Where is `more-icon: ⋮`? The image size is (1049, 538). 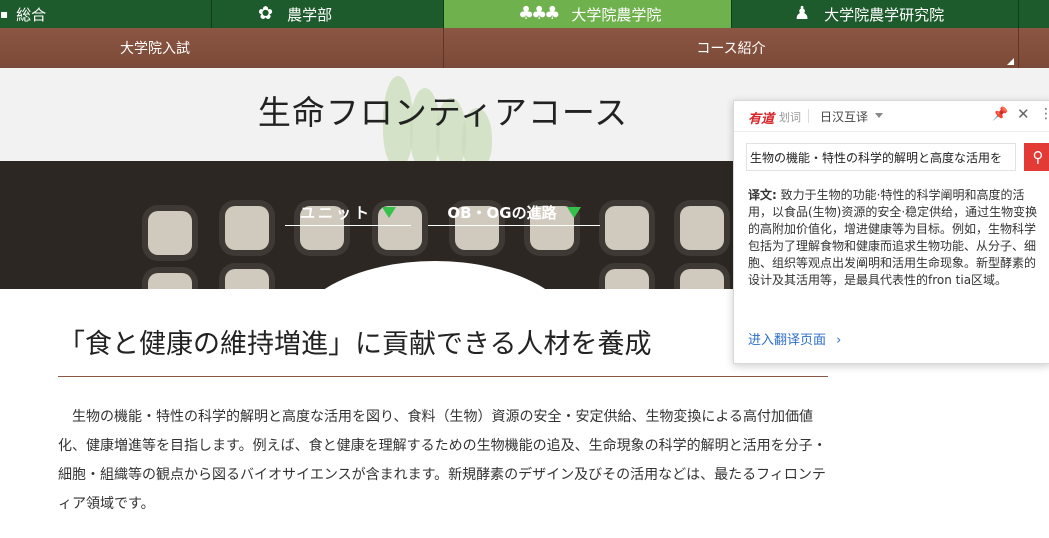 more-icon: ⋮ is located at coordinates (1044, 114).